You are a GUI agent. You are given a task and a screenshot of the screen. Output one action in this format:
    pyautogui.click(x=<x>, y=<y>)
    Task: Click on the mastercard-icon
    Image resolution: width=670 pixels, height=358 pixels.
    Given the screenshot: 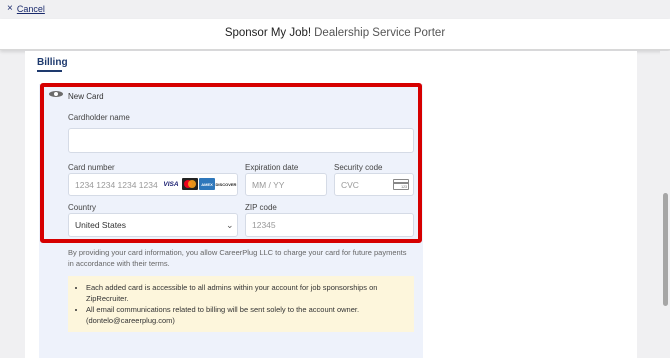 What is the action you would take?
    pyautogui.click(x=190, y=184)
    